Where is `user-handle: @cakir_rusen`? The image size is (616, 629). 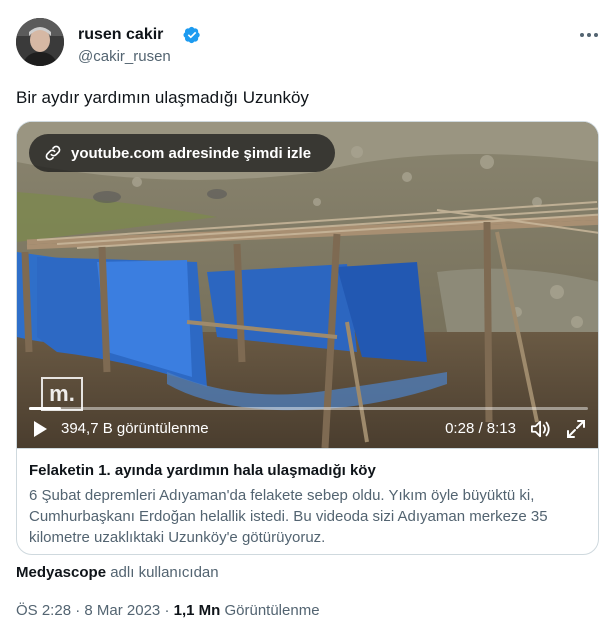
user-handle: @cakir_rusen is located at coordinates (124, 57).